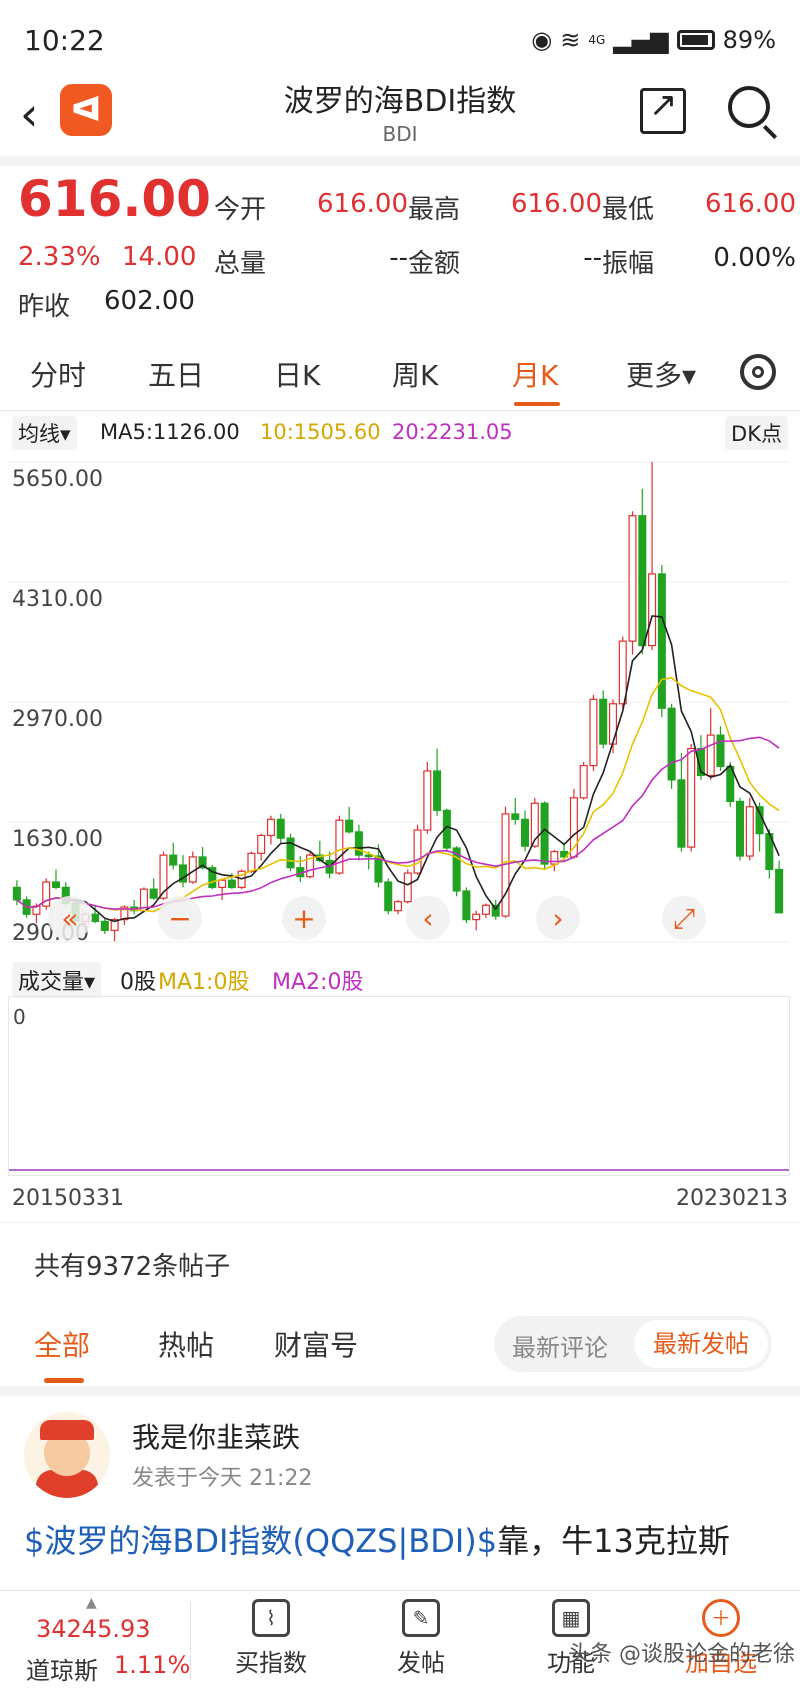  I want to click on active-tab-indicator, so click(537, 404).